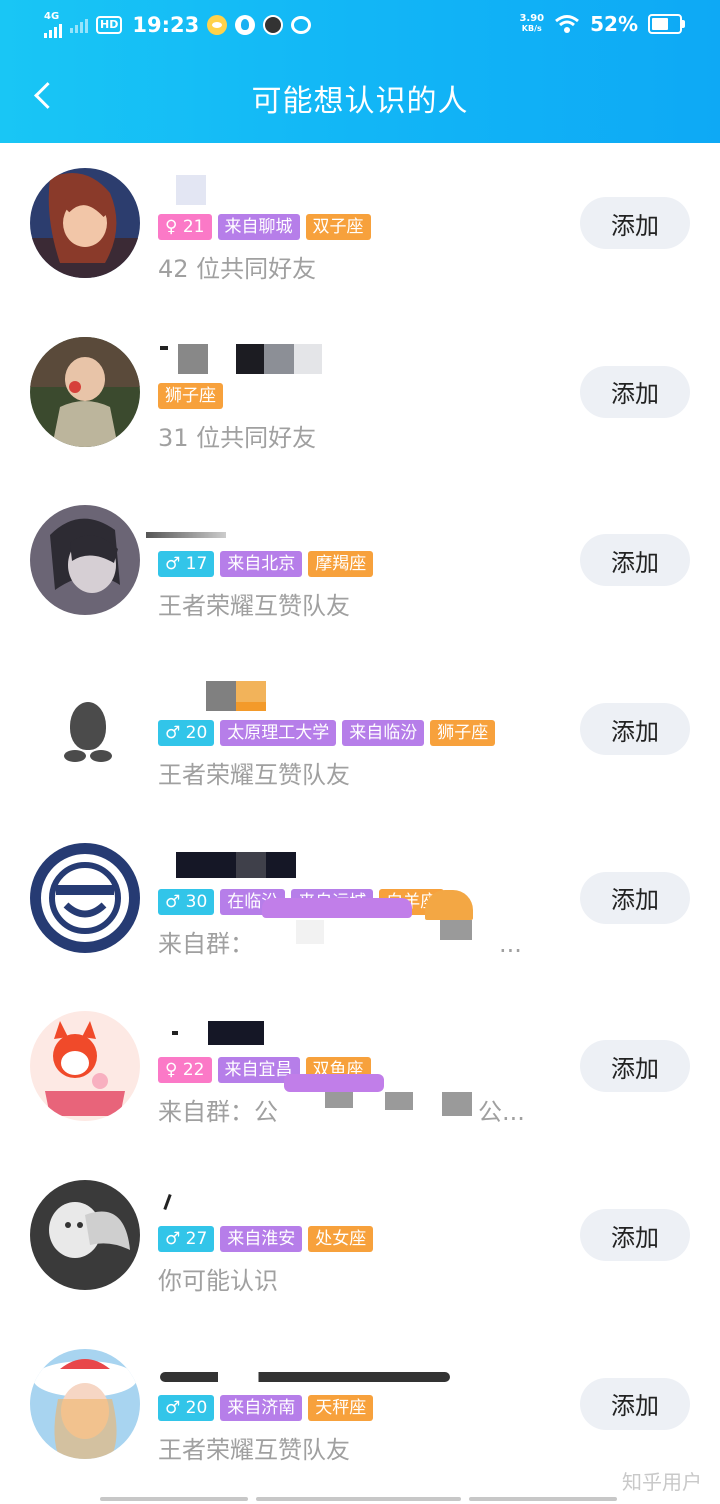 Image resolution: width=720 pixels, height=1504 pixels. I want to click on net-speed: 3.90 KB/s, so click(531, 24).